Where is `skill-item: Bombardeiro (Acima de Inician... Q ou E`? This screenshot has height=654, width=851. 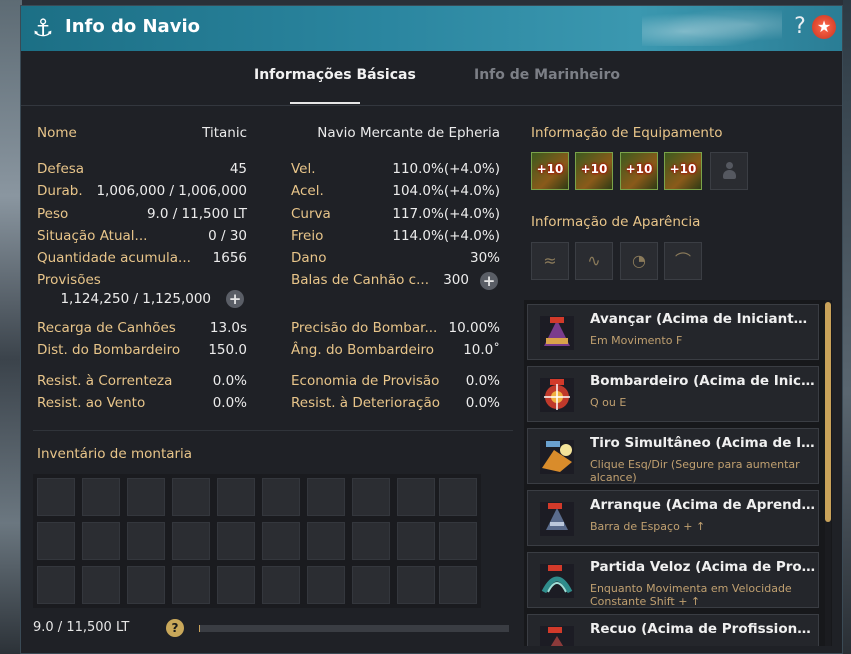
skill-item: Bombardeiro (Acima de Inician... Q ou E is located at coordinates (673, 394).